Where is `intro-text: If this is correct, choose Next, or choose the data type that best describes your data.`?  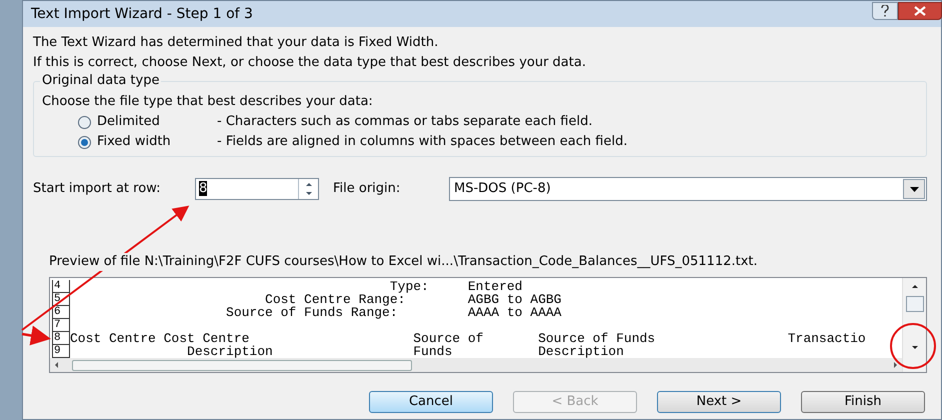 intro-text: If this is correct, choose Next, or choose the data type that best describes your data. is located at coordinates (310, 63).